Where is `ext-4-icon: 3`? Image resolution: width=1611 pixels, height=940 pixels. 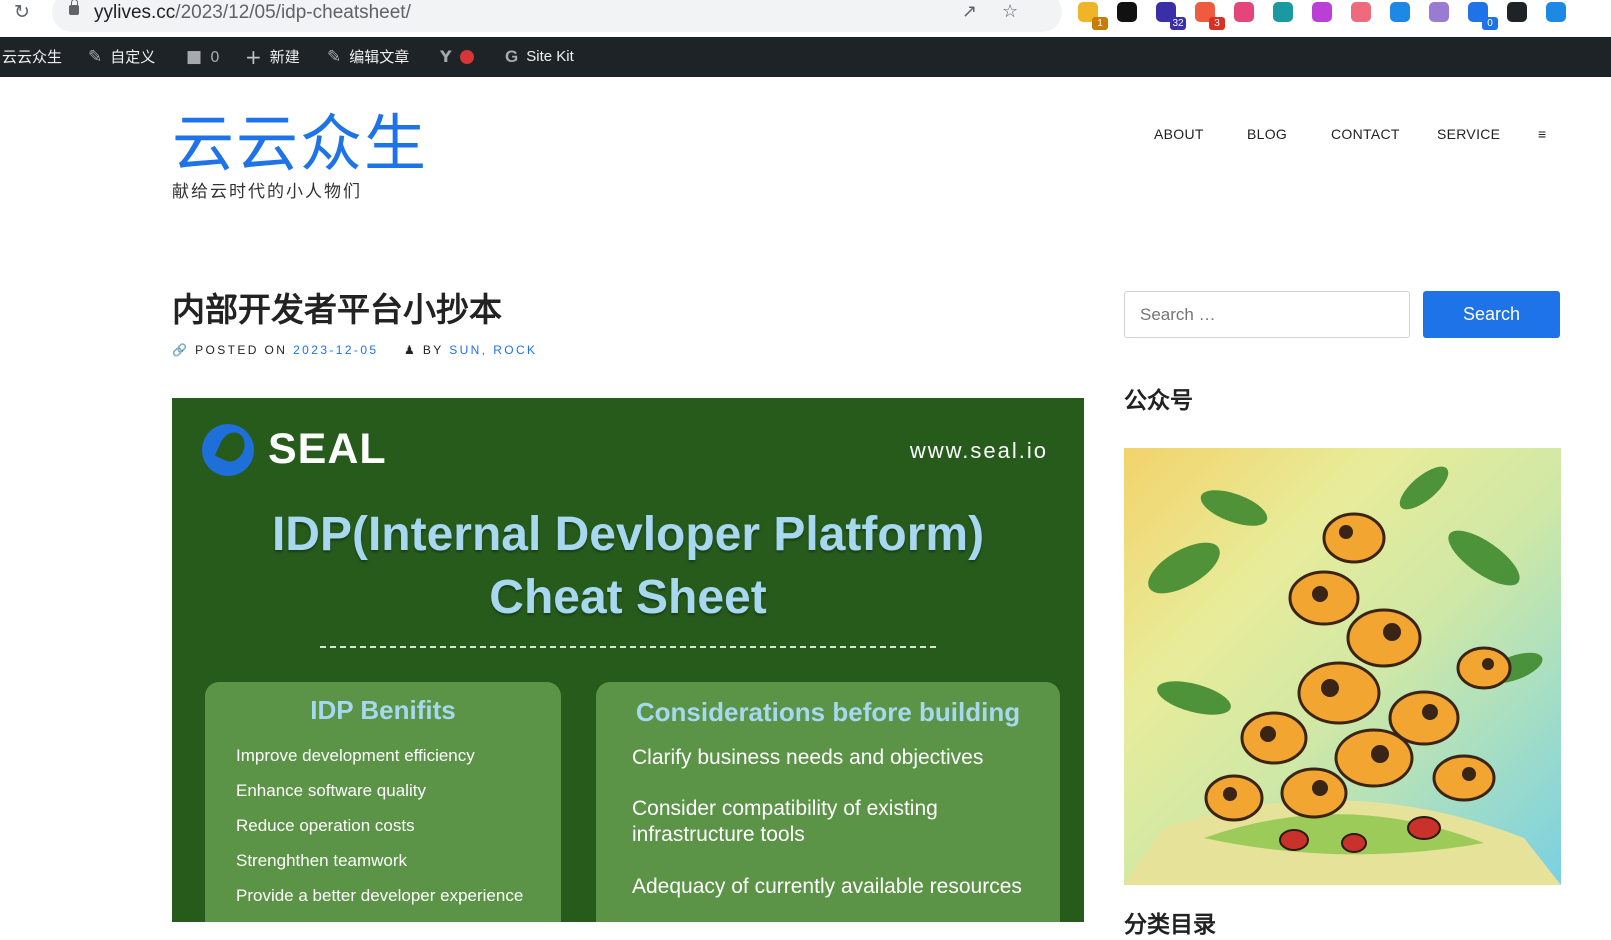
ext-4-icon: 3 is located at coordinates (1210, 16).